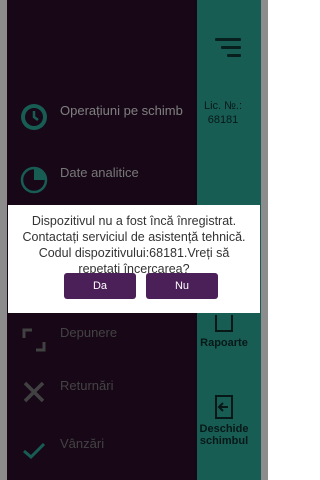 Image resolution: width=320 pixels, height=480 pixels. What do you see at coordinates (100, 286) in the screenshot?
I see `yes-button: Da` at bounding box center [100, 286].